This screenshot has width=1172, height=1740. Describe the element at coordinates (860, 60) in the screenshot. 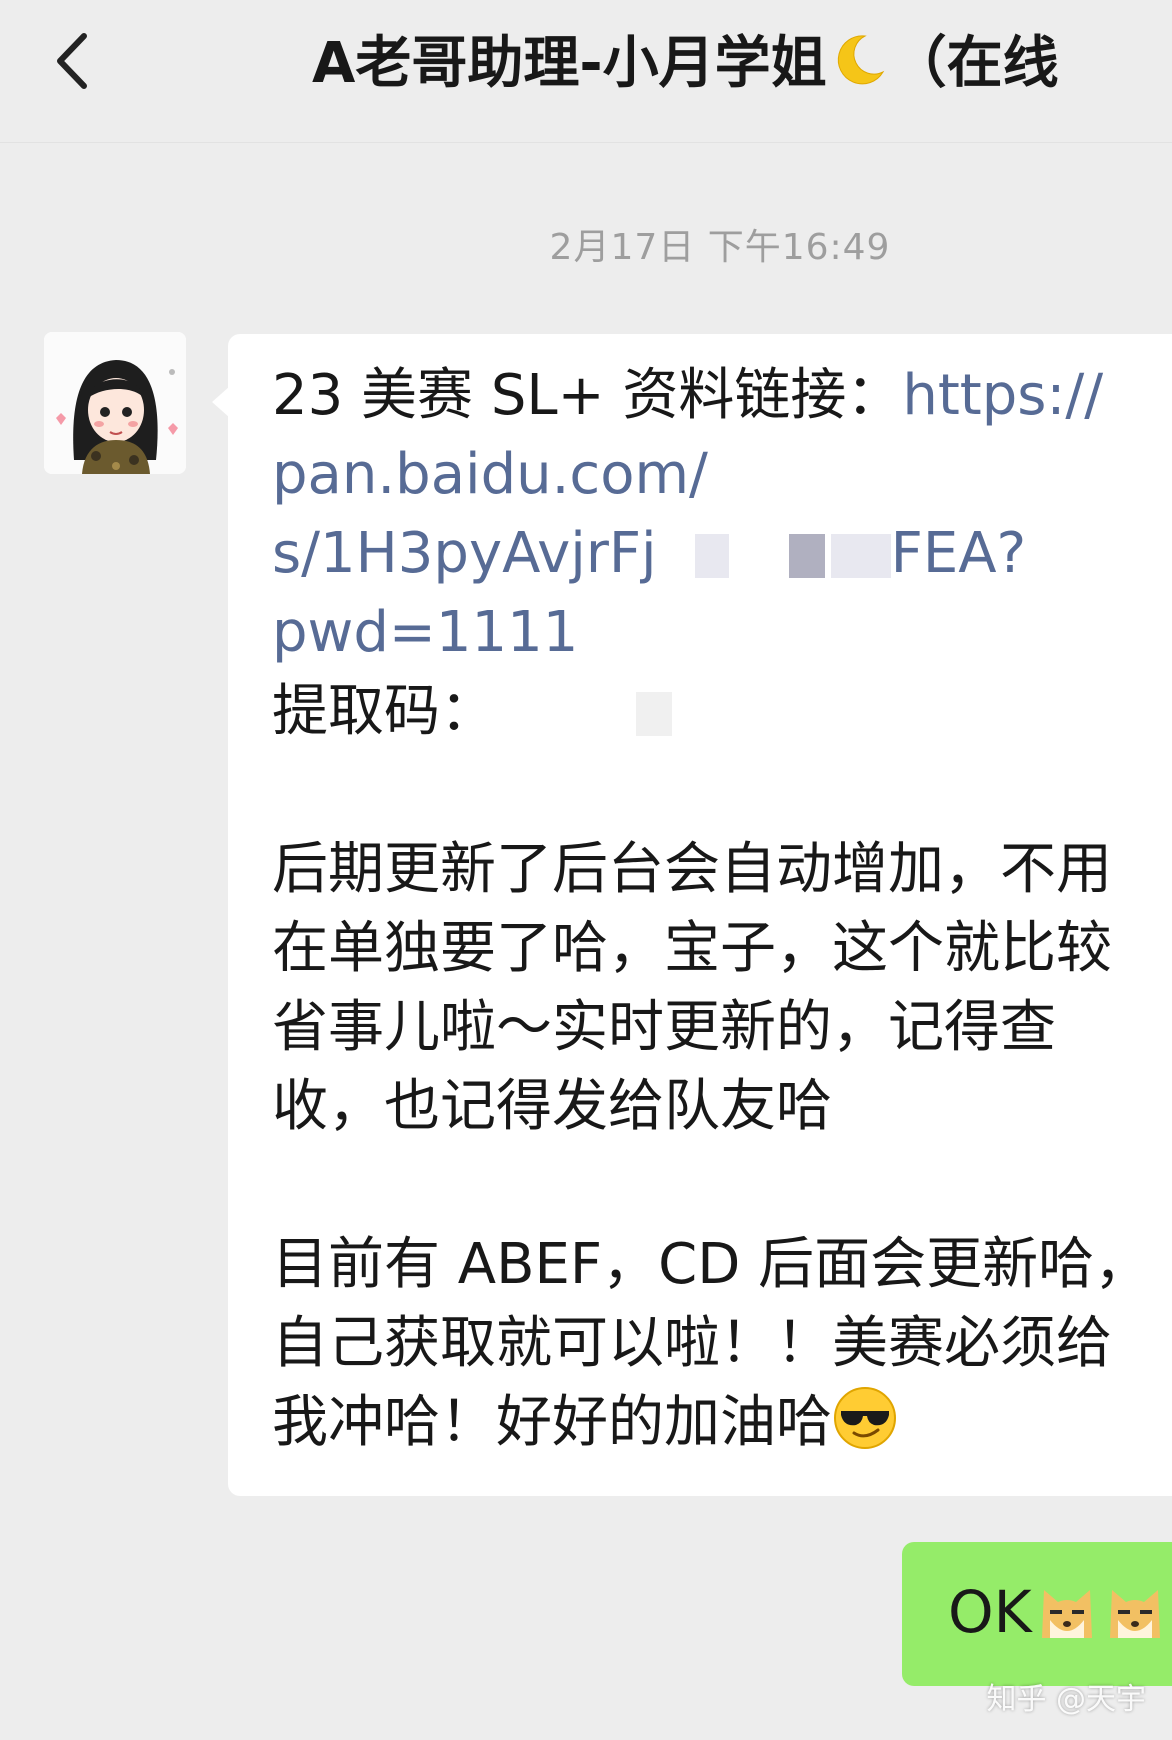

I see `crescent-moon-icon` at that location.